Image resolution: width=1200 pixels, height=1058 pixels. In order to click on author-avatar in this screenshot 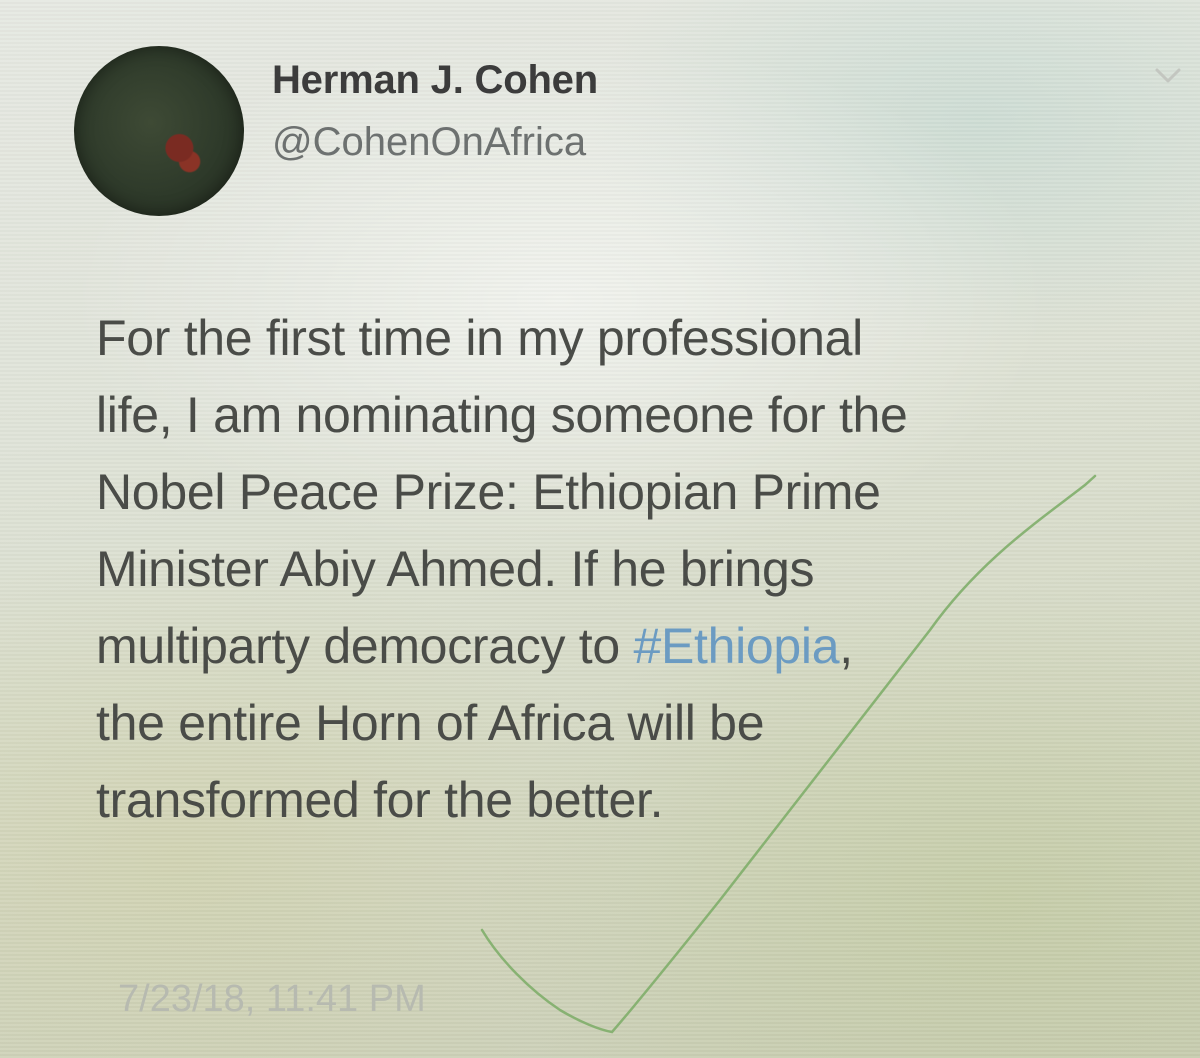, I will do `click(159, 131)`.